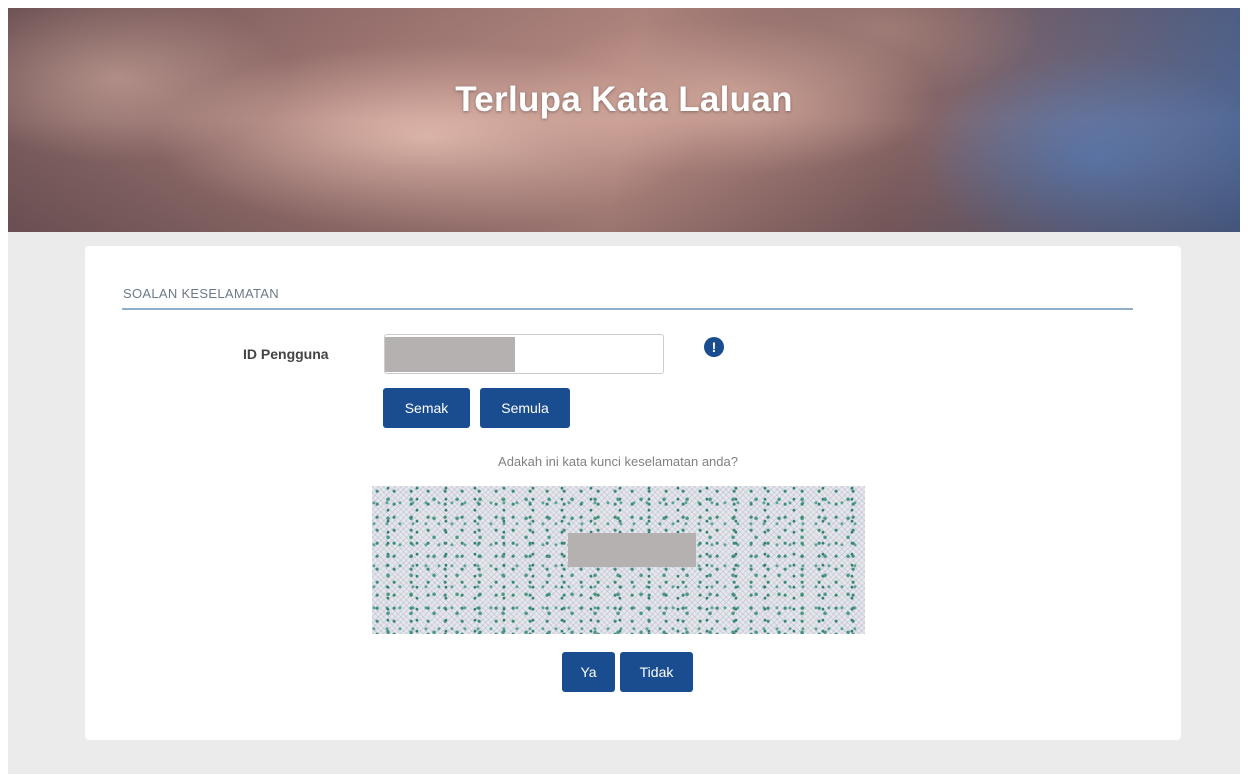 The height and width of the screenshot is (779, 1248). What do you see at coordinates (450, 354) in the screenshot?
I see `redacted-user-id` at bounding box center [450, 354].